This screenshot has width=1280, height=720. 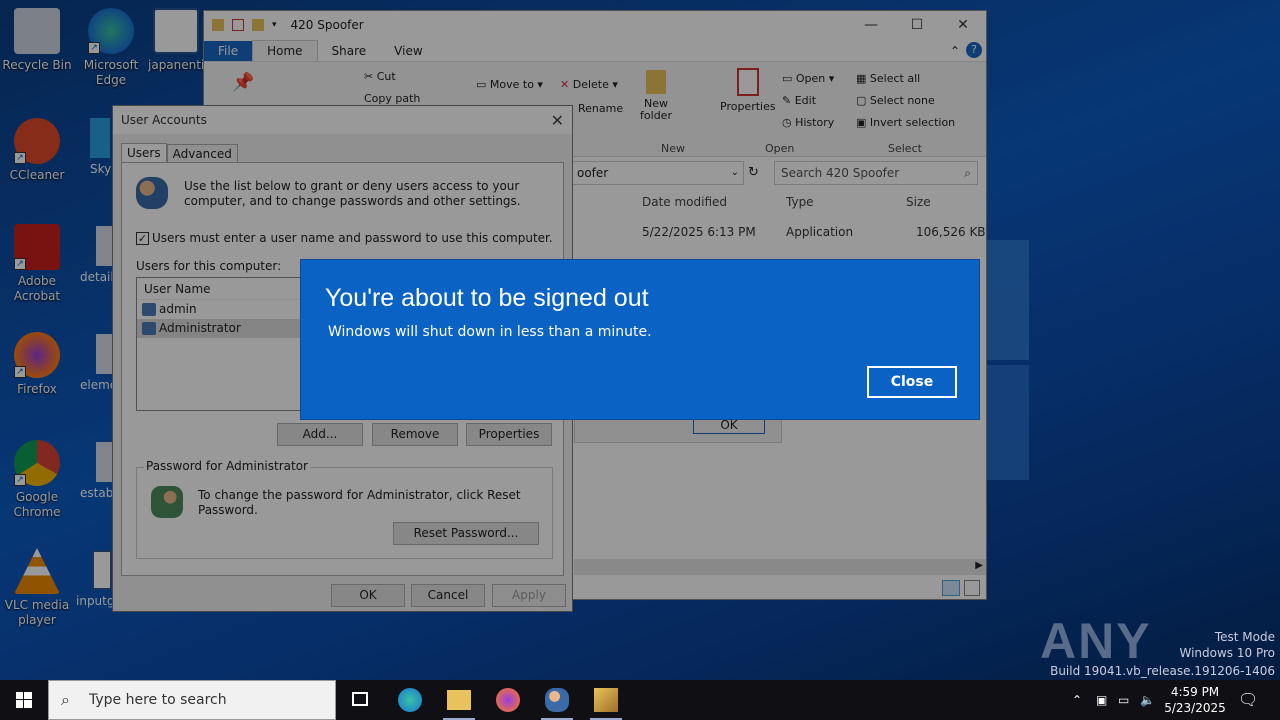 I want to click on folder-icon, so click(x=459, y=700).